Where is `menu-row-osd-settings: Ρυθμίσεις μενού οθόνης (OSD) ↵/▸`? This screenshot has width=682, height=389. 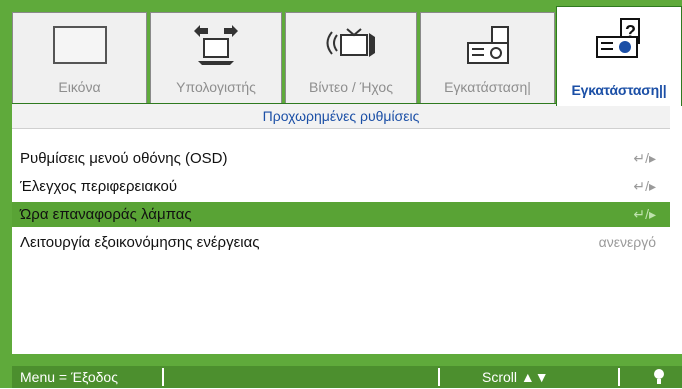 menu-row-osd-settings: Ρυθμίσεις μενού οθόνης (OSD) ↵/▸ is located at coordinates (341, 158).